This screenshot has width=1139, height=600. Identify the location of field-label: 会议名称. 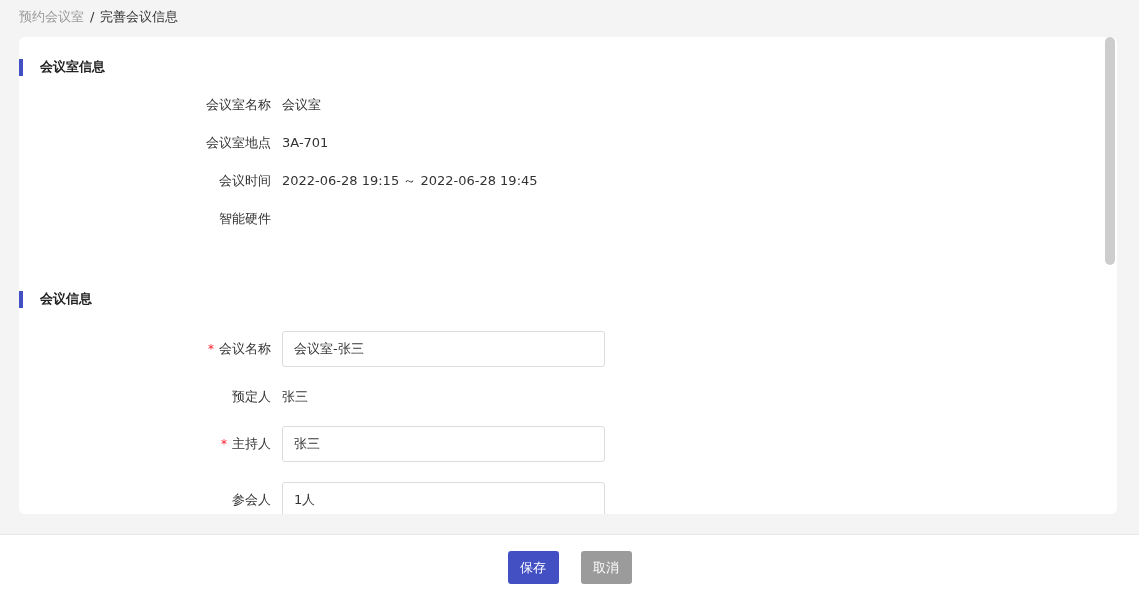
(245, 349).